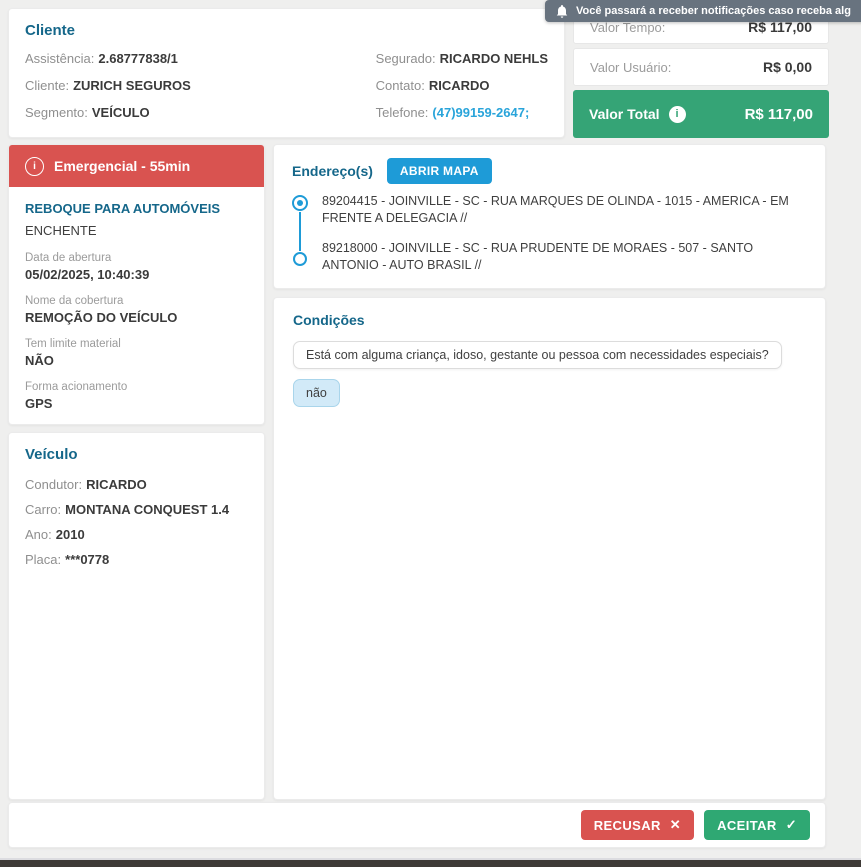 The width and height of the screenshot is (861, 867). What do you see at coordinates (332, 171) in the screenshot?
I see `enderecos-title: Endereço(s)` at bounding box center [332, 171].